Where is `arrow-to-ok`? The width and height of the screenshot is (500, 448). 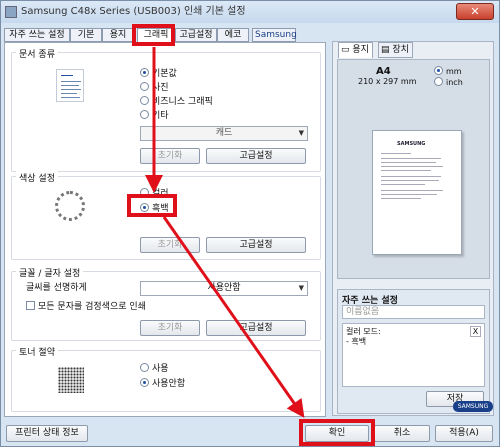 arrow-to-ok is located at coordinates (233, 317).